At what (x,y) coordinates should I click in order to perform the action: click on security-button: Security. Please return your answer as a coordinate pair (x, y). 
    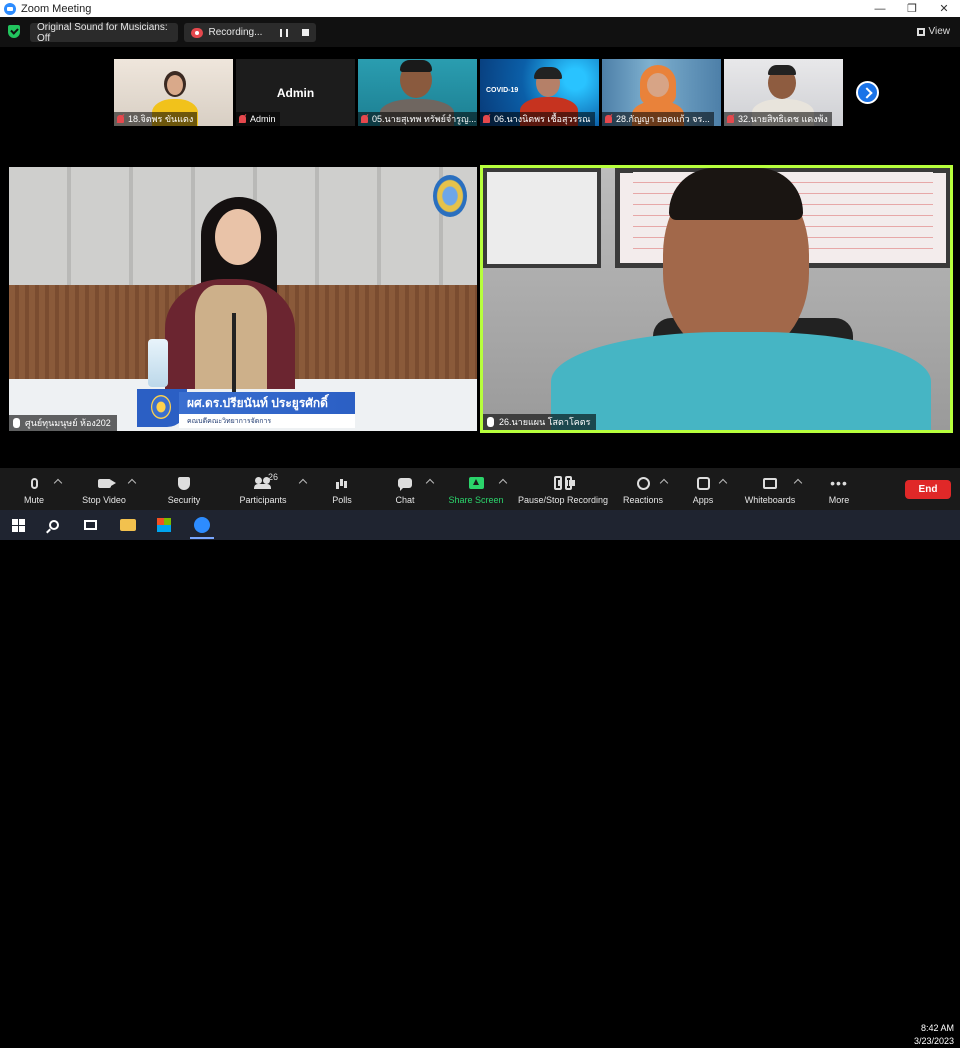
    Looking at the image, I should click on (184, 489).